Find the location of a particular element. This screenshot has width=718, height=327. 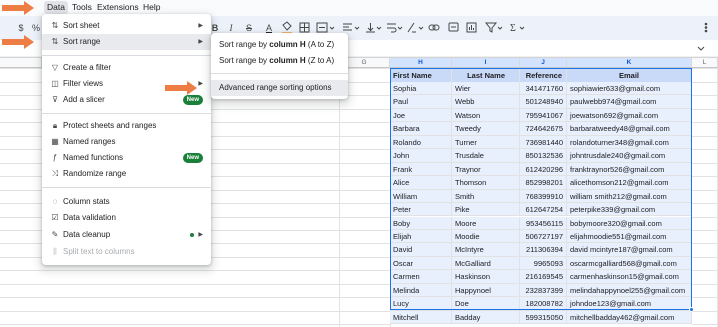

cell-last-name: Badday is located at coordinates (486, 317).